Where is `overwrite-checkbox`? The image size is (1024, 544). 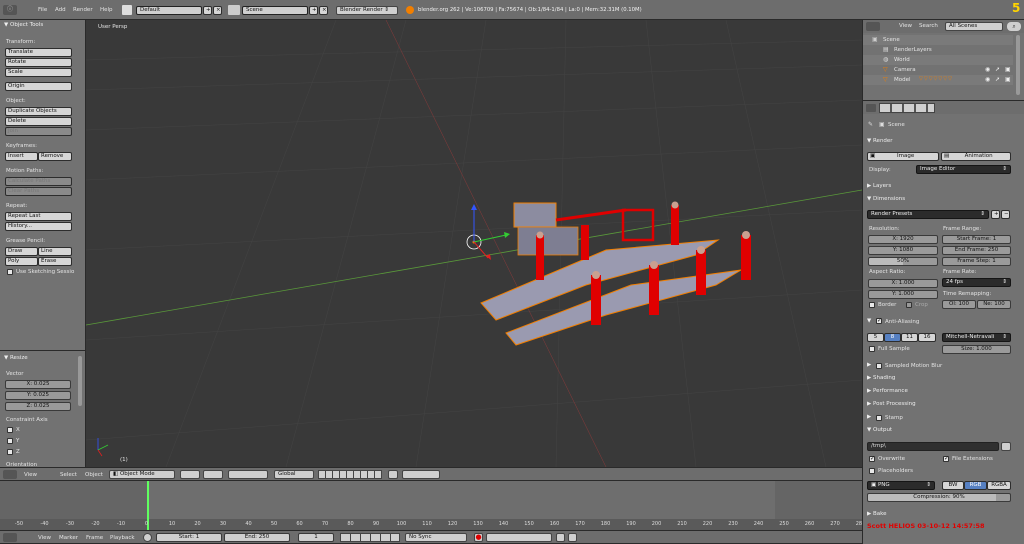 overwrite-checkbox is located at coordinates (872, 458).